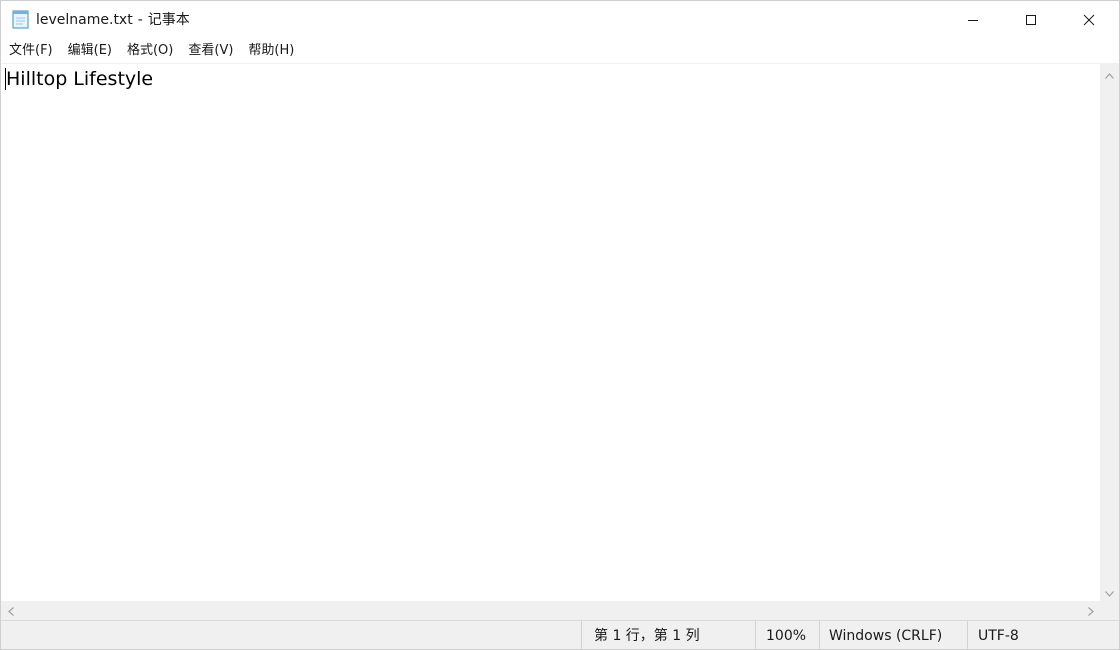  What do you see at coordinates (79, 79) in the screenshot?
I see `editor-content: Hilltop Lifestyle` at bounding box center [79, 79].